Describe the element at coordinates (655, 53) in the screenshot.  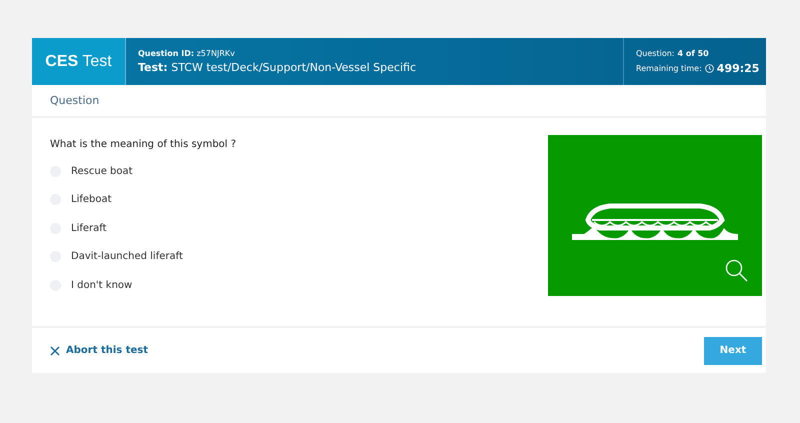
I see `question-counter-label: Question:` at that location.